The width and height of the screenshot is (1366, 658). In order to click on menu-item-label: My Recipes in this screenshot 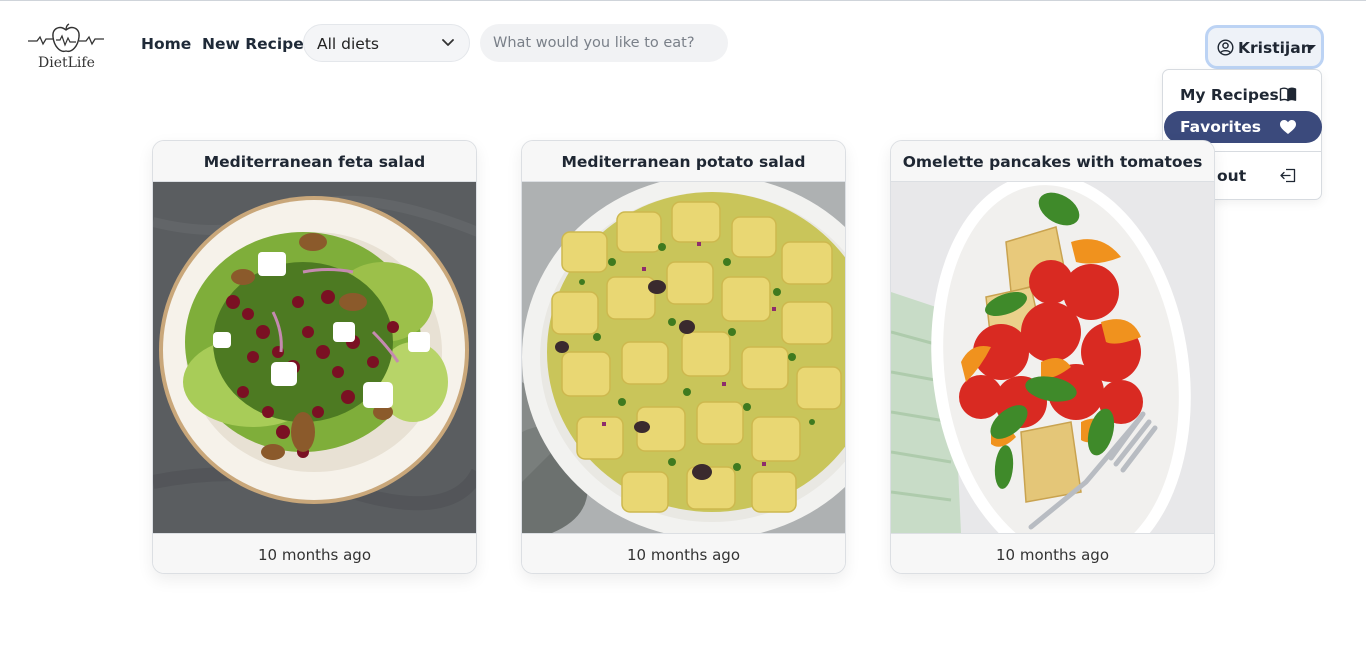, I will do `click(1229, 95)`.